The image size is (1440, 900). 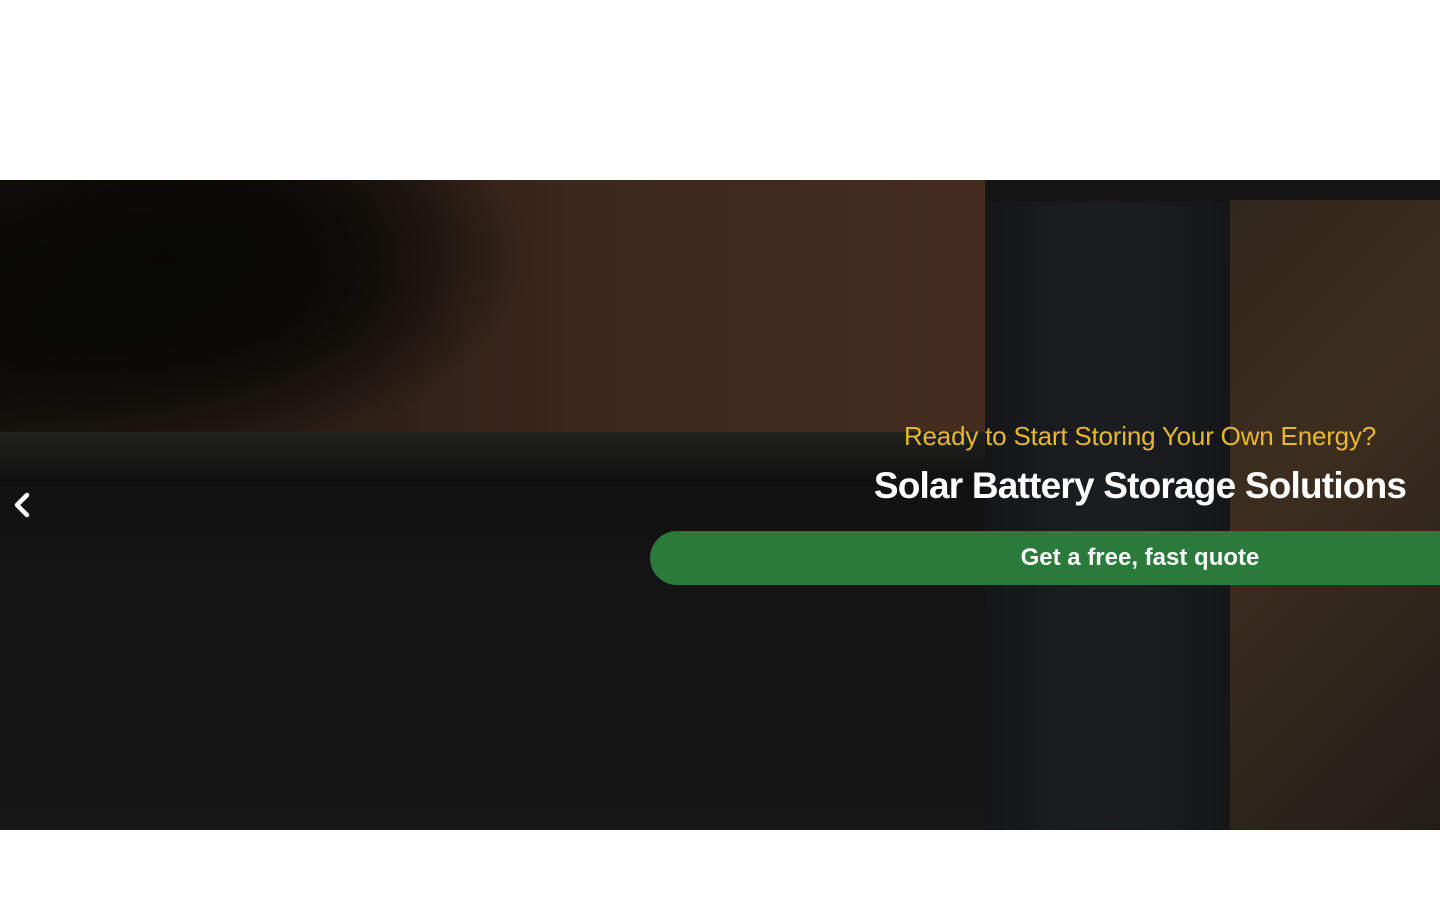 I want to click on footer-area, so click(x=720, y=865).